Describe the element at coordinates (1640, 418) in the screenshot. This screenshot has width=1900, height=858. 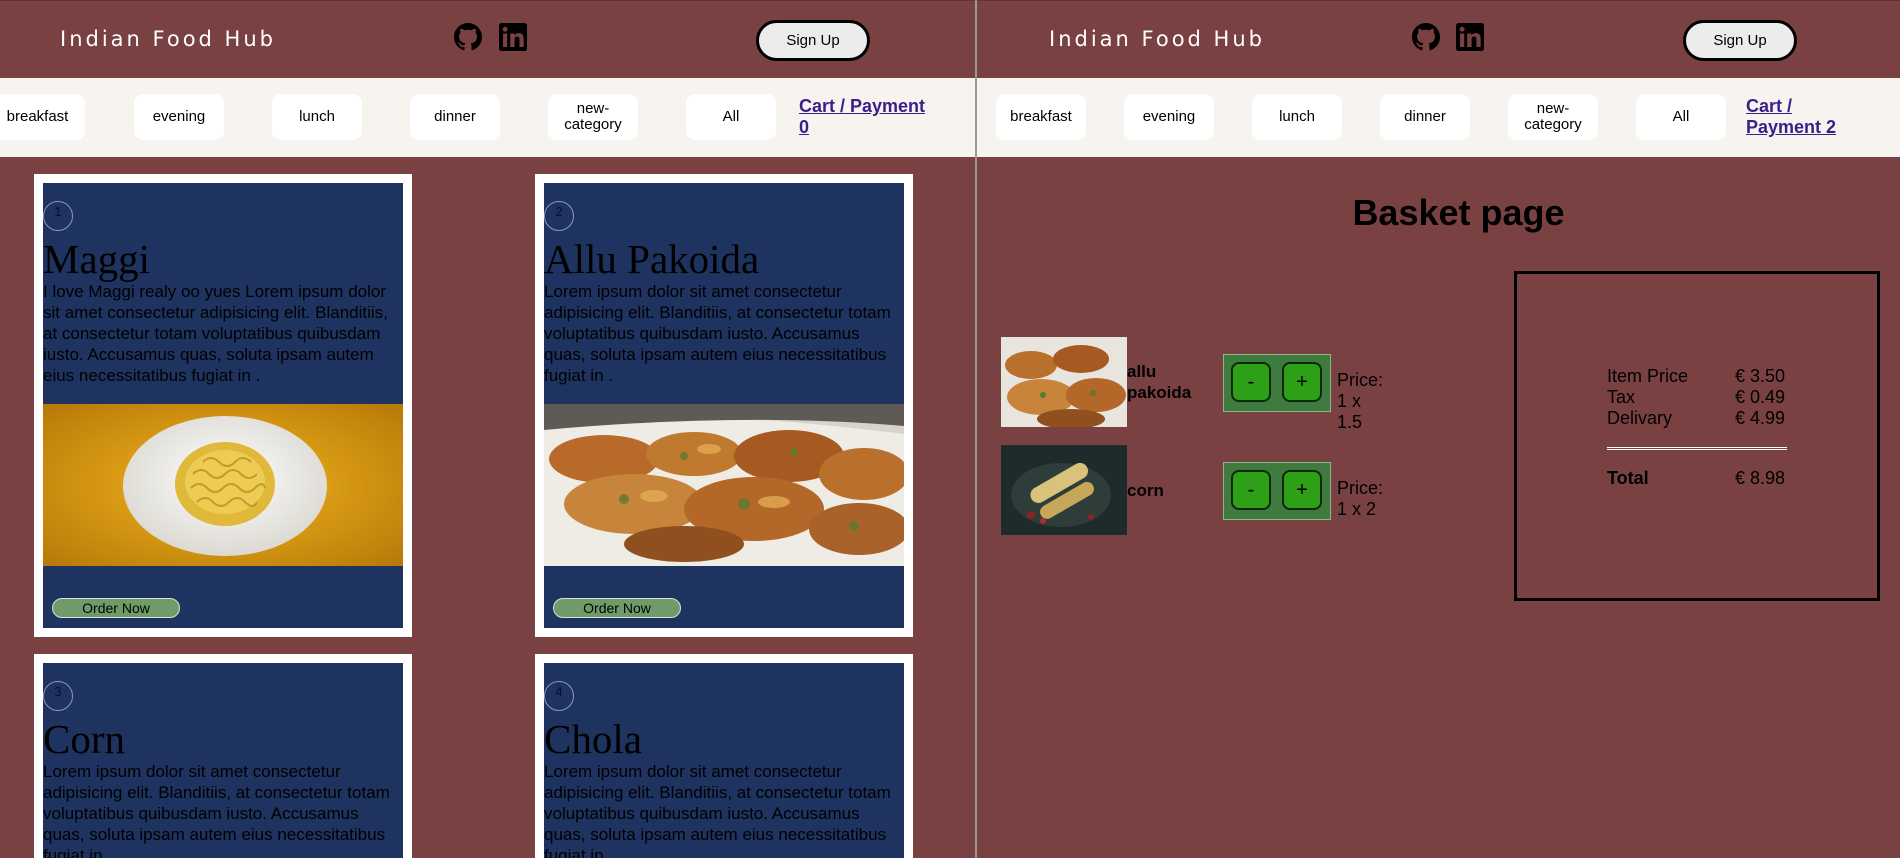
I see `summary-label: Delivary` at that location.